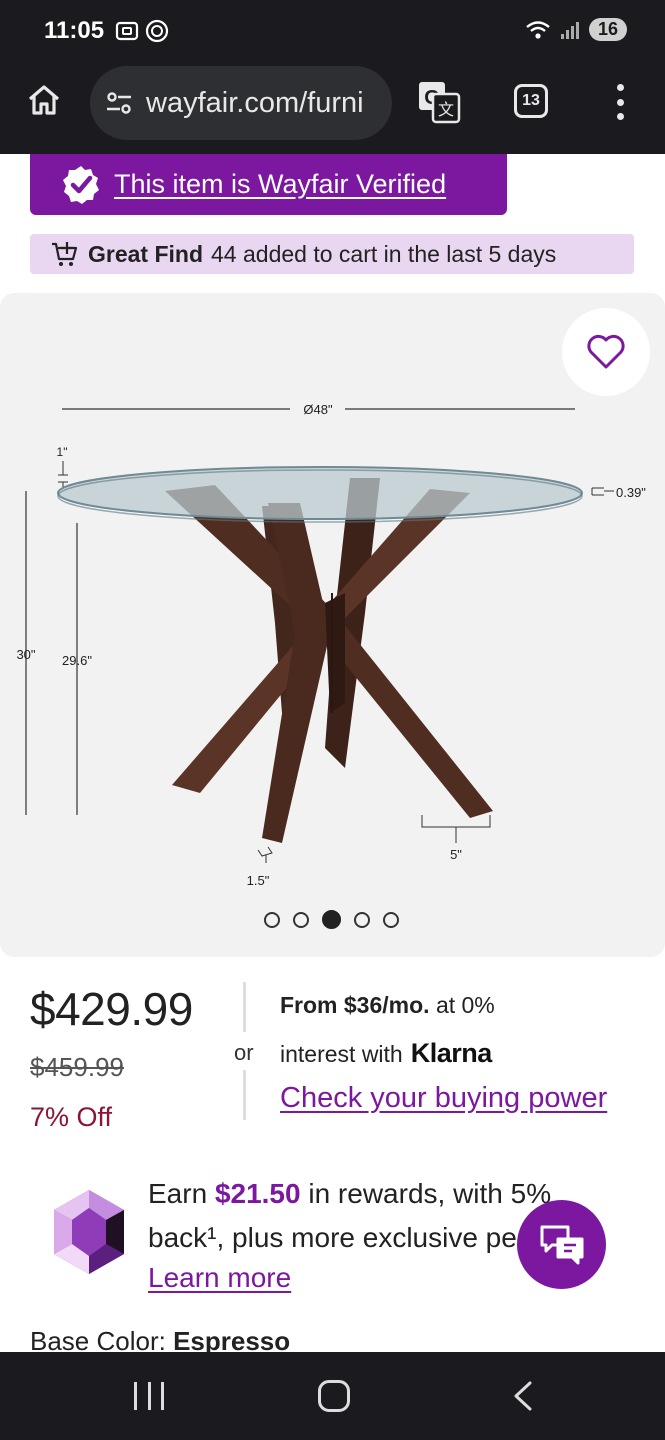 The image size is (665, 1440). Describe the element at coordinates (244, 1095) in the screenshot. I see `price-divider-bottom` at that location.